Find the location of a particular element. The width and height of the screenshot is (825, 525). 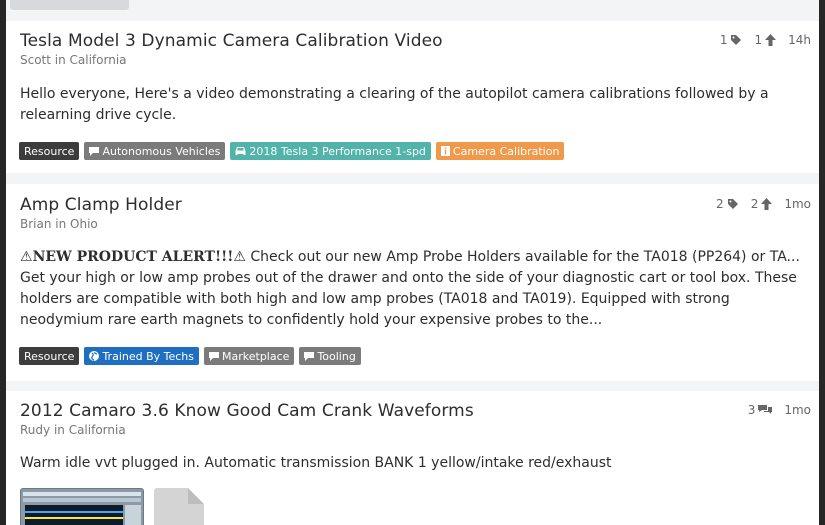

post-body-alert: NEW PRODUCT ALERT!!! is located at coordinates (133, 257).